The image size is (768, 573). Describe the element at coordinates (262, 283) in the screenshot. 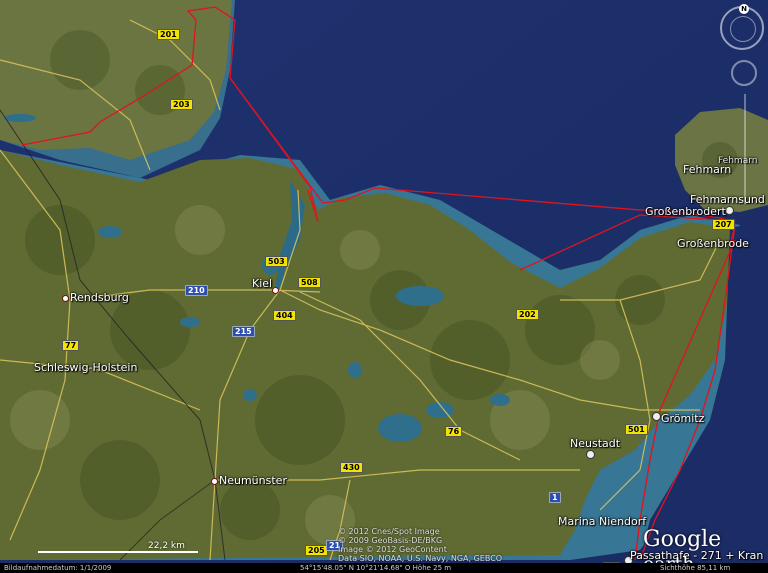

I see `label-kiel: Kiel` at that location.